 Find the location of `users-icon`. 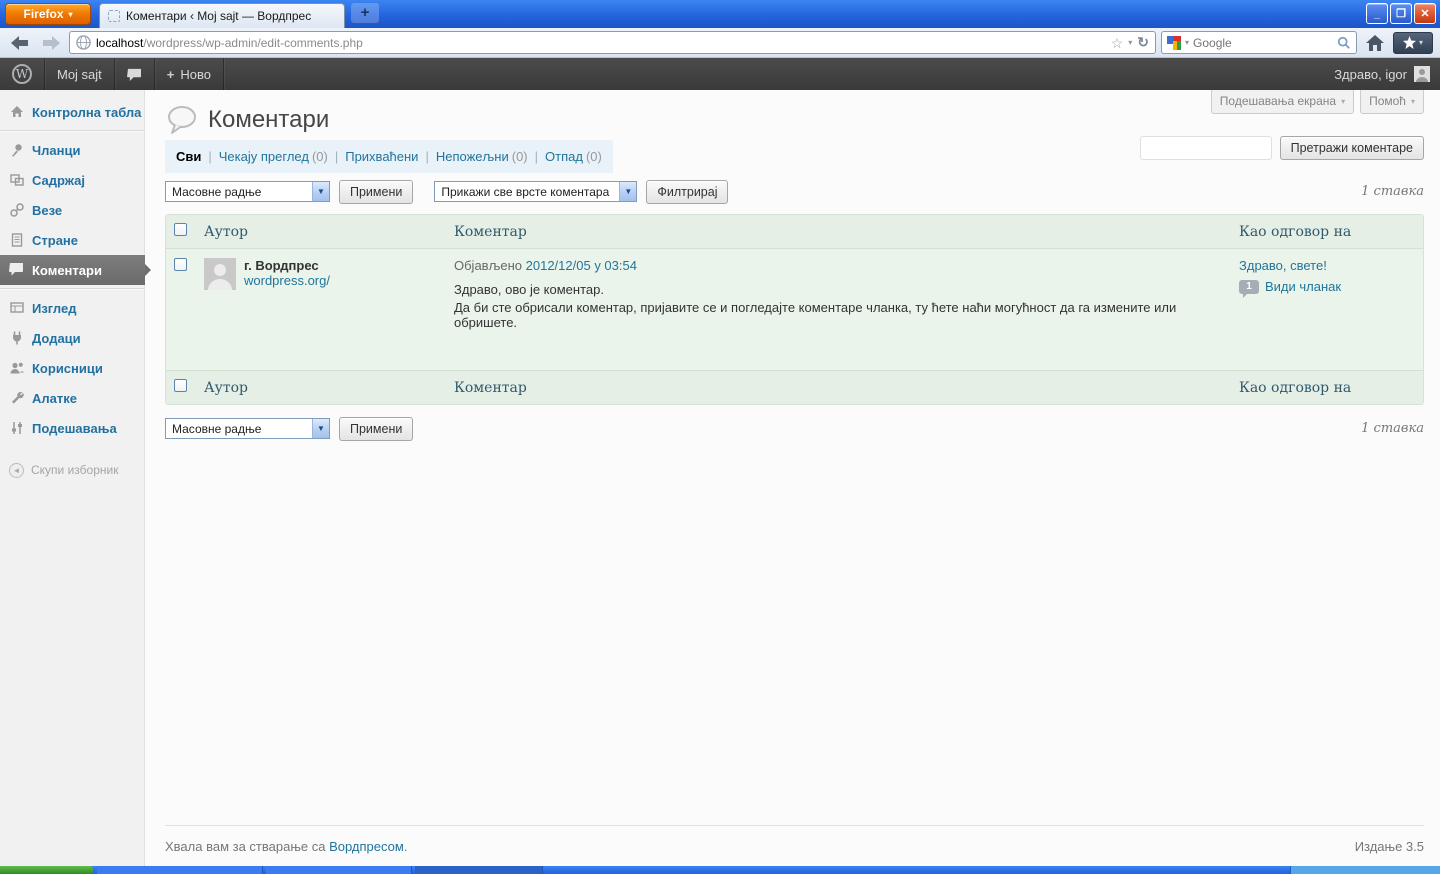

users-icon is located at coordinates (17, 368).